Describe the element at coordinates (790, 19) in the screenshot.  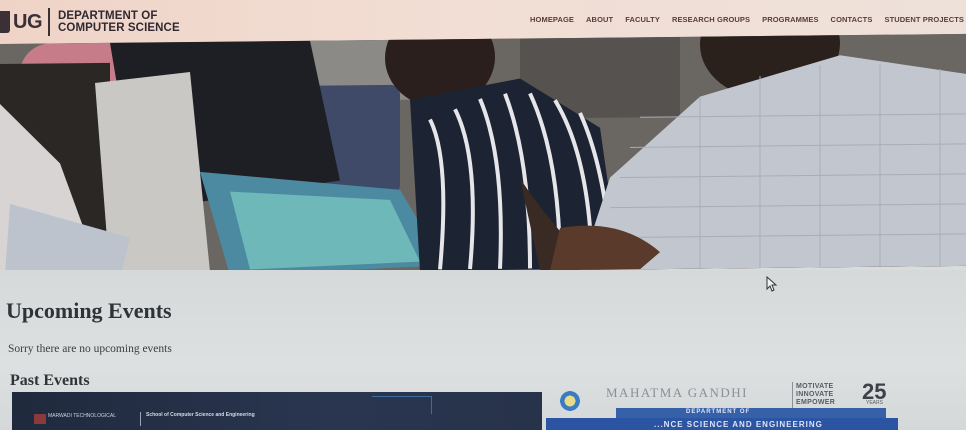
I see `nav-programmes: PROGRAMMES` at that location.